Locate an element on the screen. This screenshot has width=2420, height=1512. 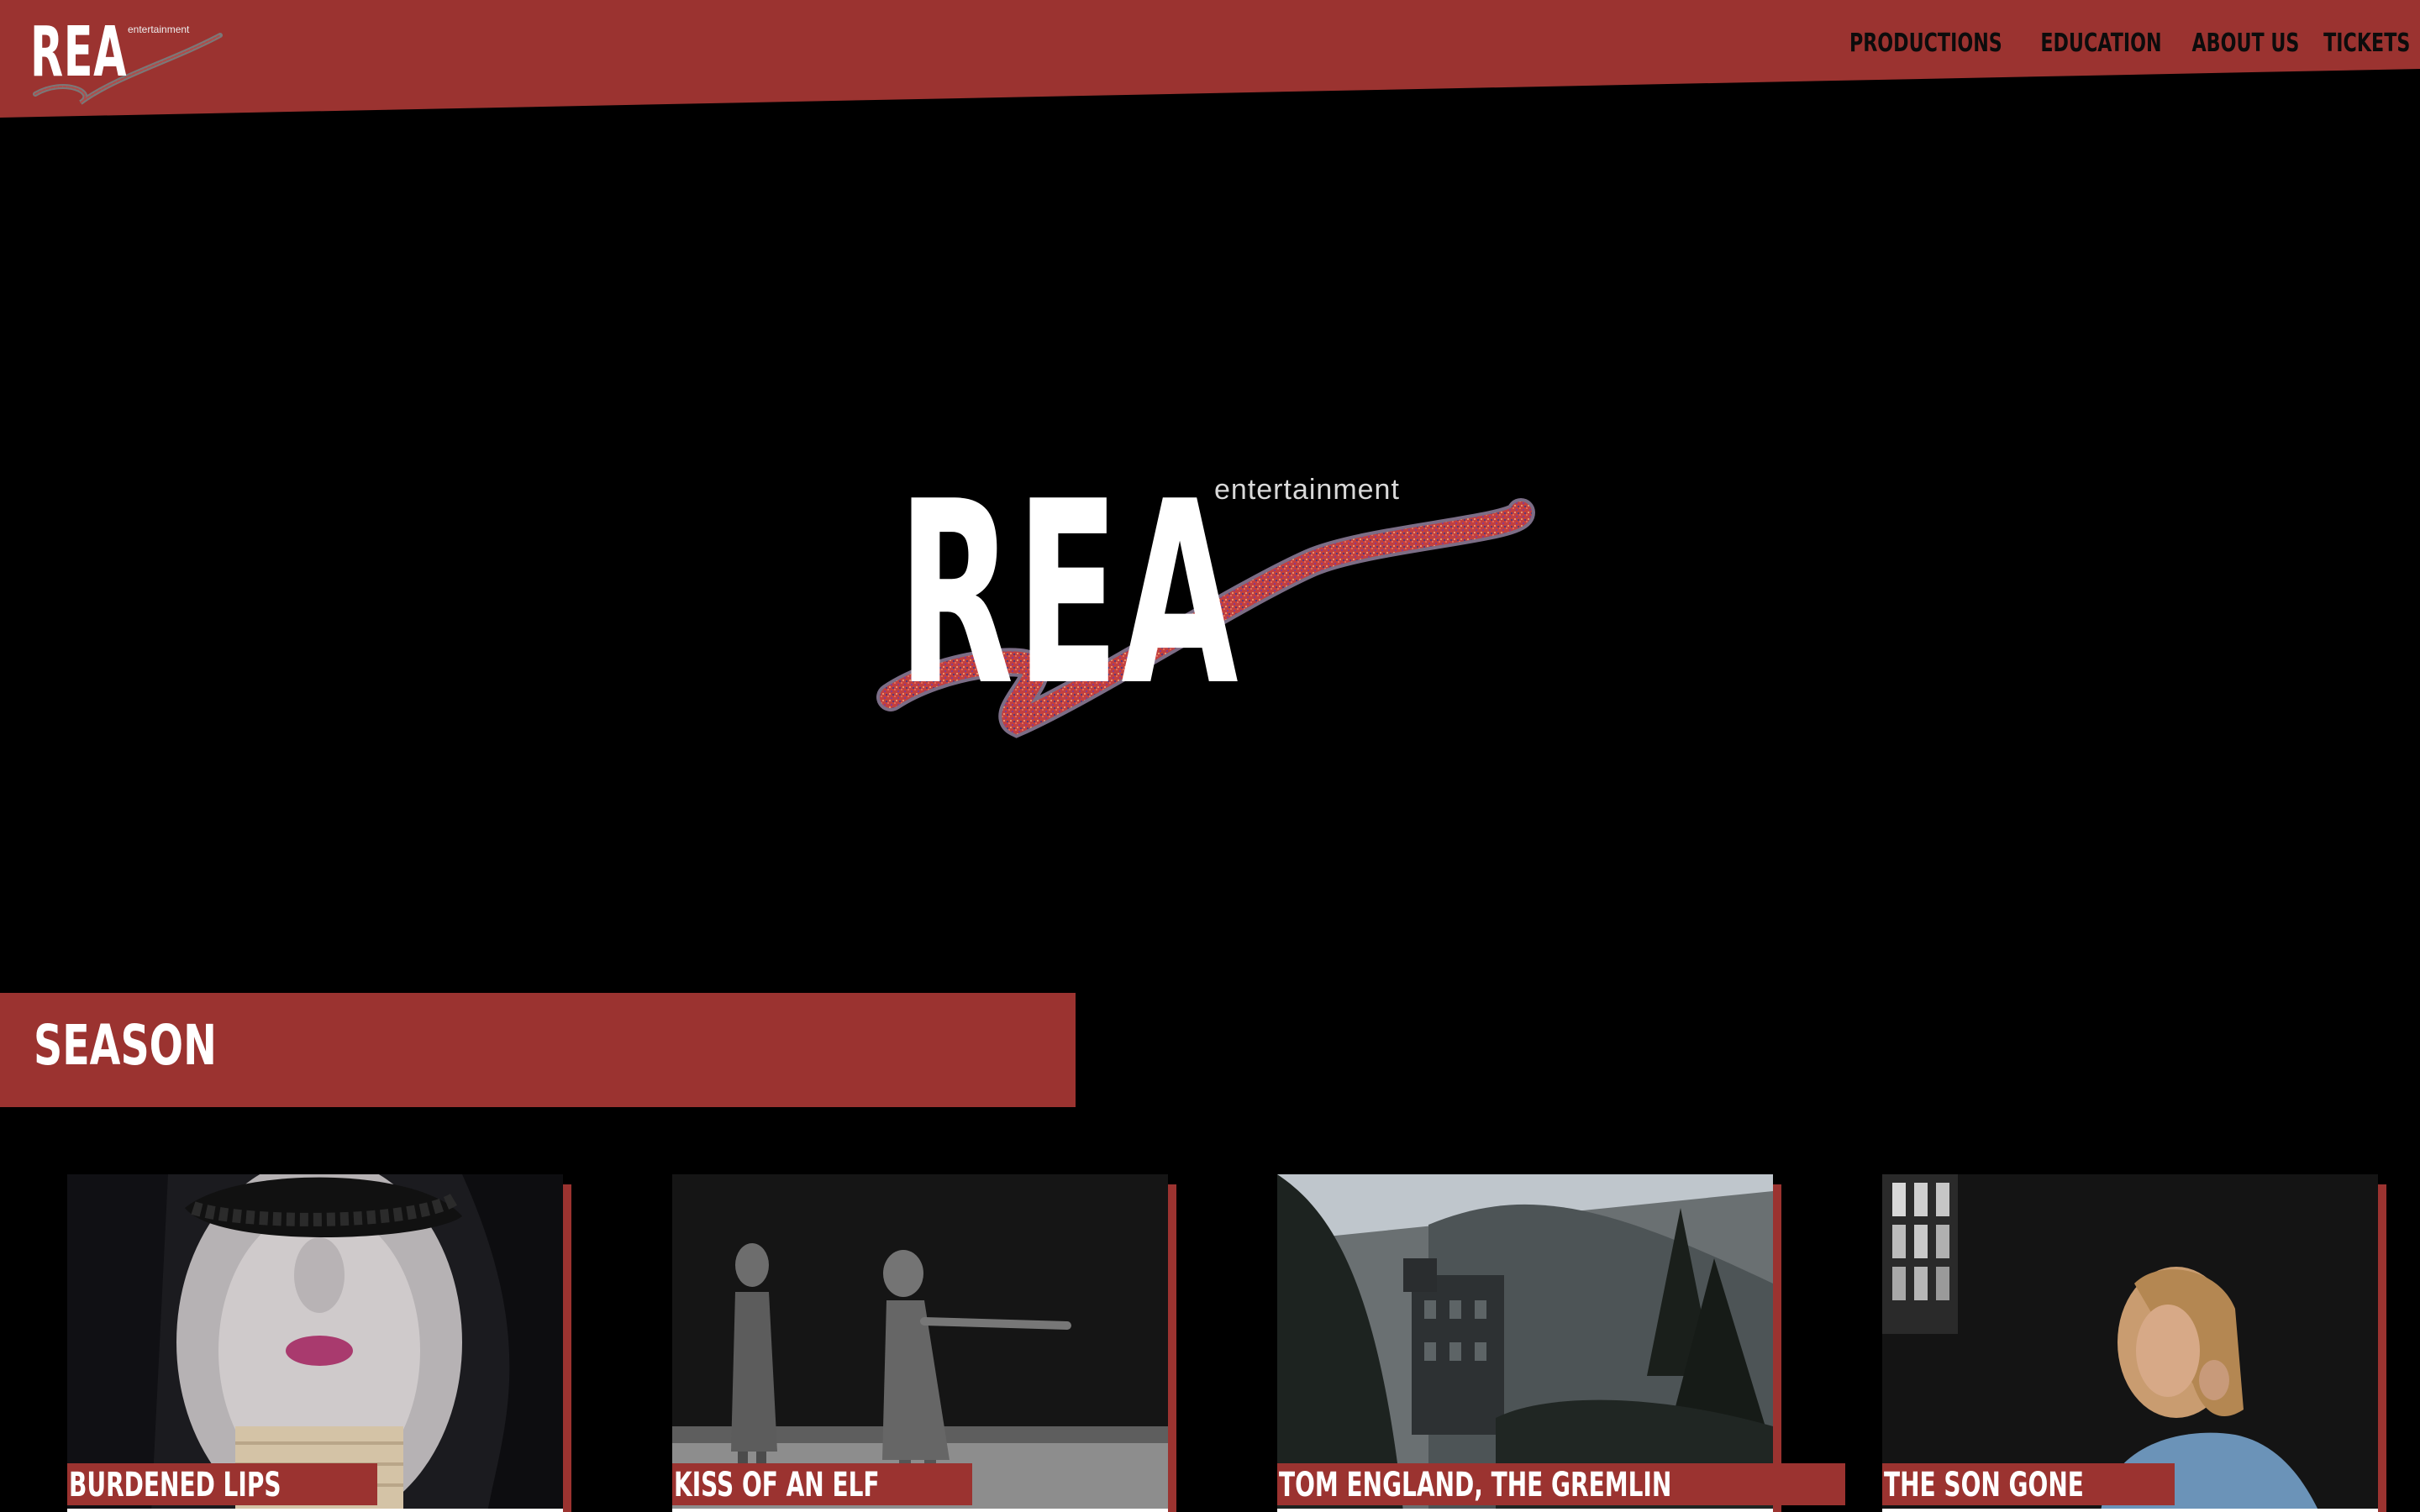
card-title: THE SON GONE is located at coordinates (1984, 1485).